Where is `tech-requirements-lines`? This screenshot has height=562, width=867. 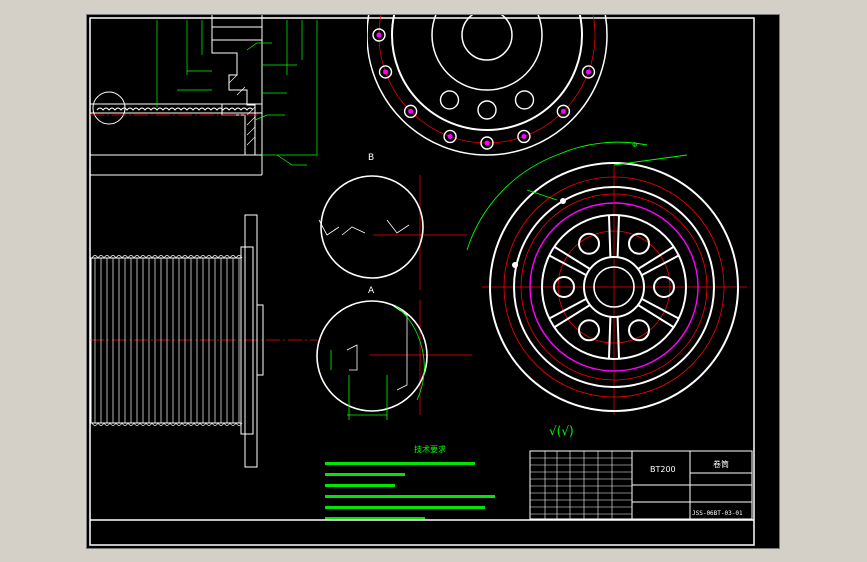 tech-requirements-lines is located at coordinates (410, 491).